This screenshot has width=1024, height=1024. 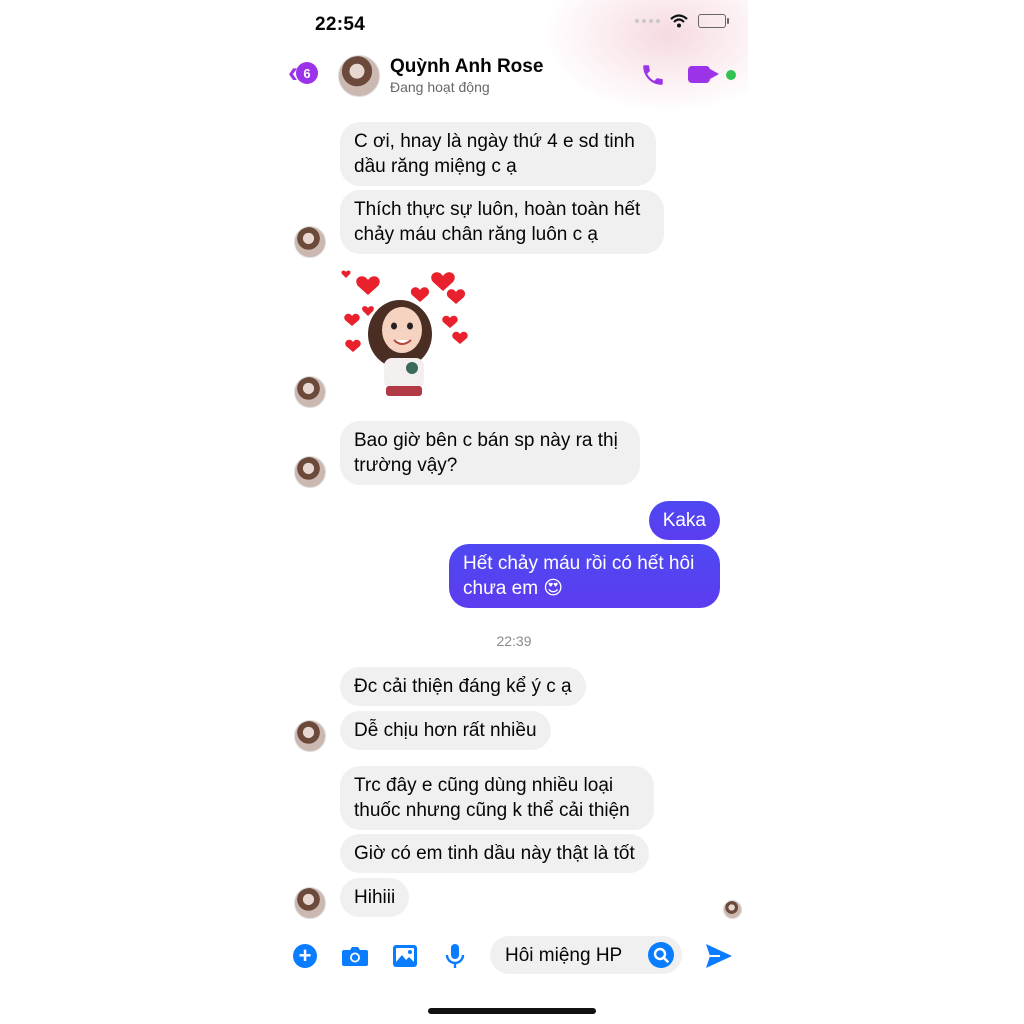 I want to click on signal-icon, so click(x=647, y=21).